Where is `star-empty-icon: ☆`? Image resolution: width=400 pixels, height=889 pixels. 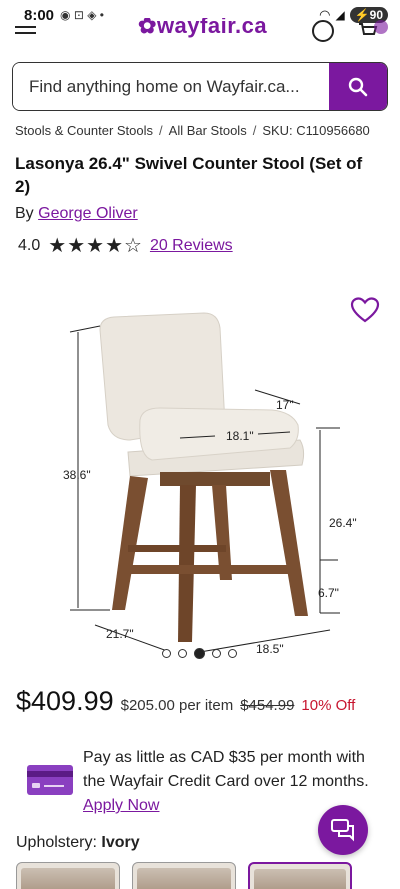 star-empty-icon: ☆ is located at coordinates (133, 246).